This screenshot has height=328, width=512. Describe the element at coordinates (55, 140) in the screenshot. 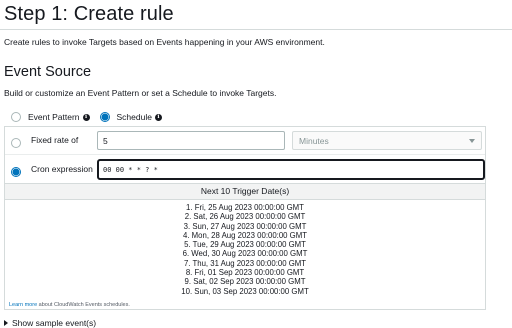

I see `fixed-rate-label: Fixed rate of` at that location.